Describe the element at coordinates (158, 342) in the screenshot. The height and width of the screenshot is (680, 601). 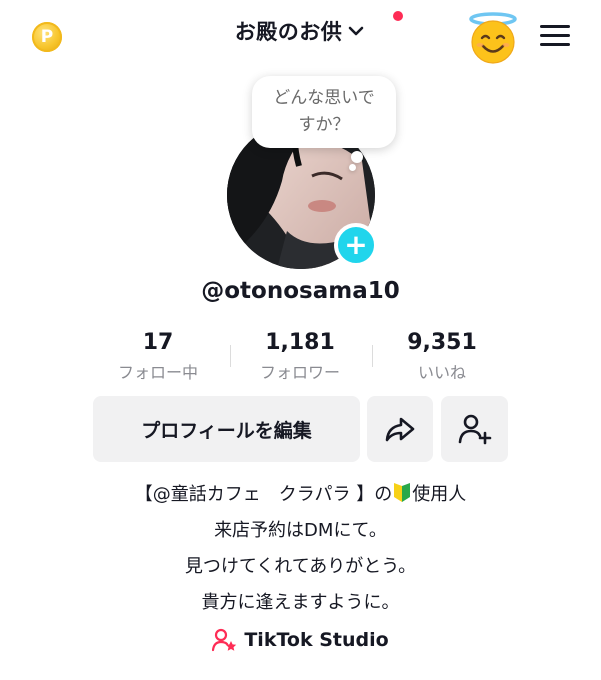
I see `following-count: 17` at that location.